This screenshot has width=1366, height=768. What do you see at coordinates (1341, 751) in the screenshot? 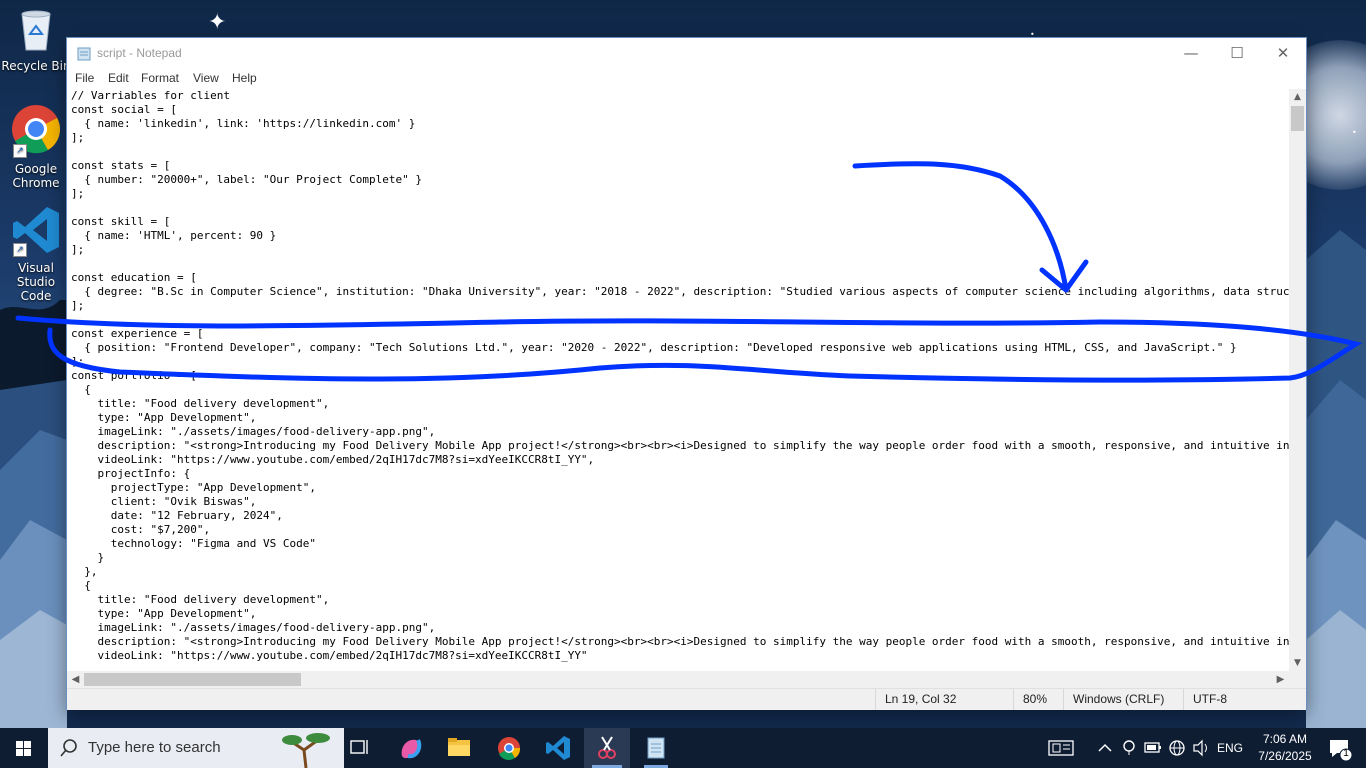
I see `notification-icon` at bounding box center [1341, 751].